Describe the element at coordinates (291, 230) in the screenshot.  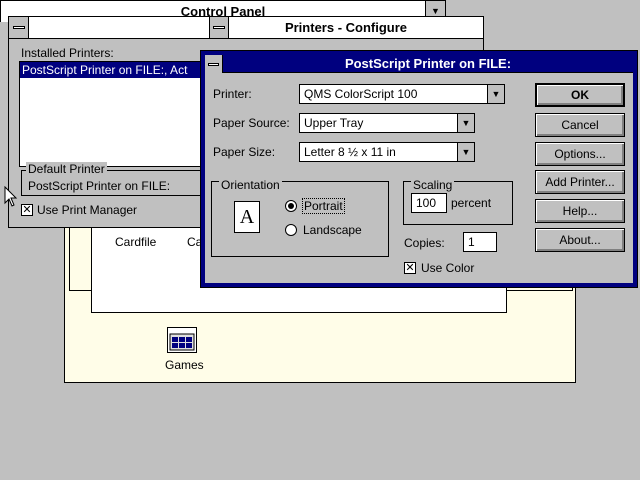
I see `landscape-radio-icon` at that location.